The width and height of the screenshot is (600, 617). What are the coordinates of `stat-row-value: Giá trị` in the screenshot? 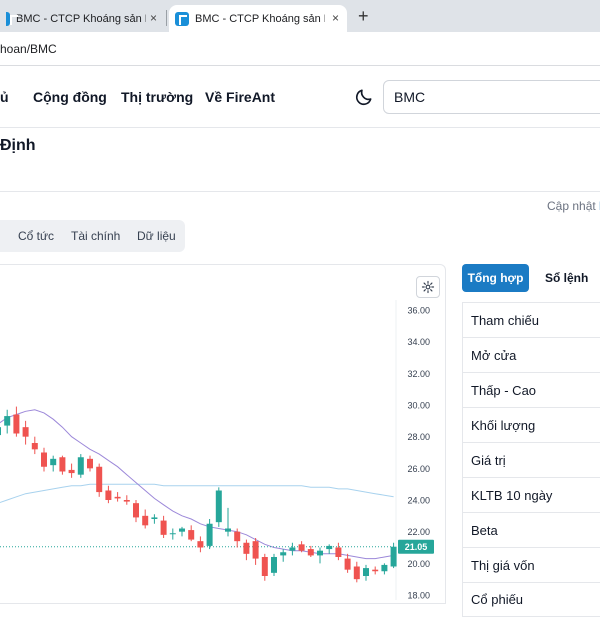 It's located at (531, 459).